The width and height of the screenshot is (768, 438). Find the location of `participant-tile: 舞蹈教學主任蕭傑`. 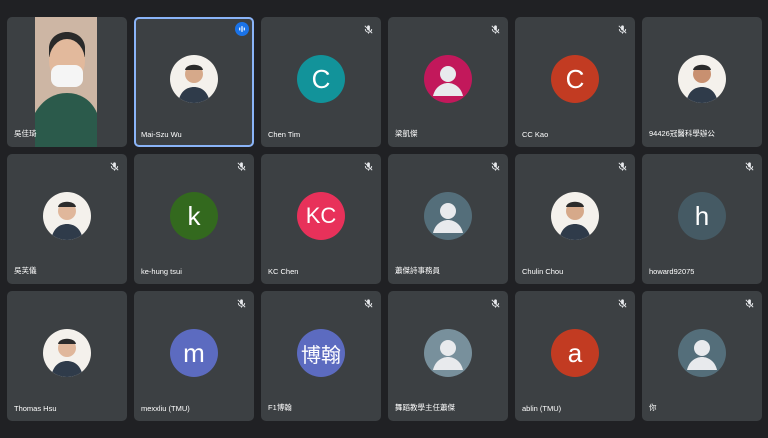

participant-tile: 舞蹈教學主任蕭傑 is located at coordinates (448, 356).